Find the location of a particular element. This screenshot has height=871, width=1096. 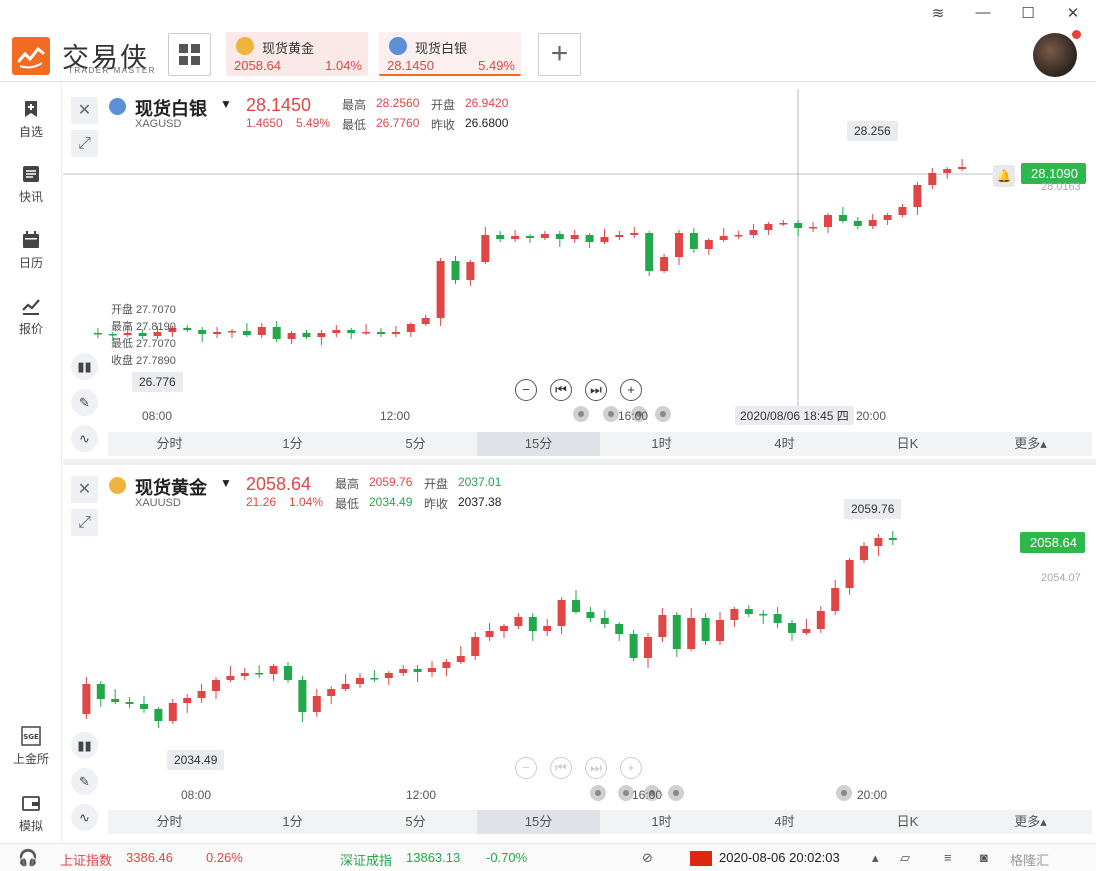

peak-label: 28.256 is located at coordinates (872, 131).